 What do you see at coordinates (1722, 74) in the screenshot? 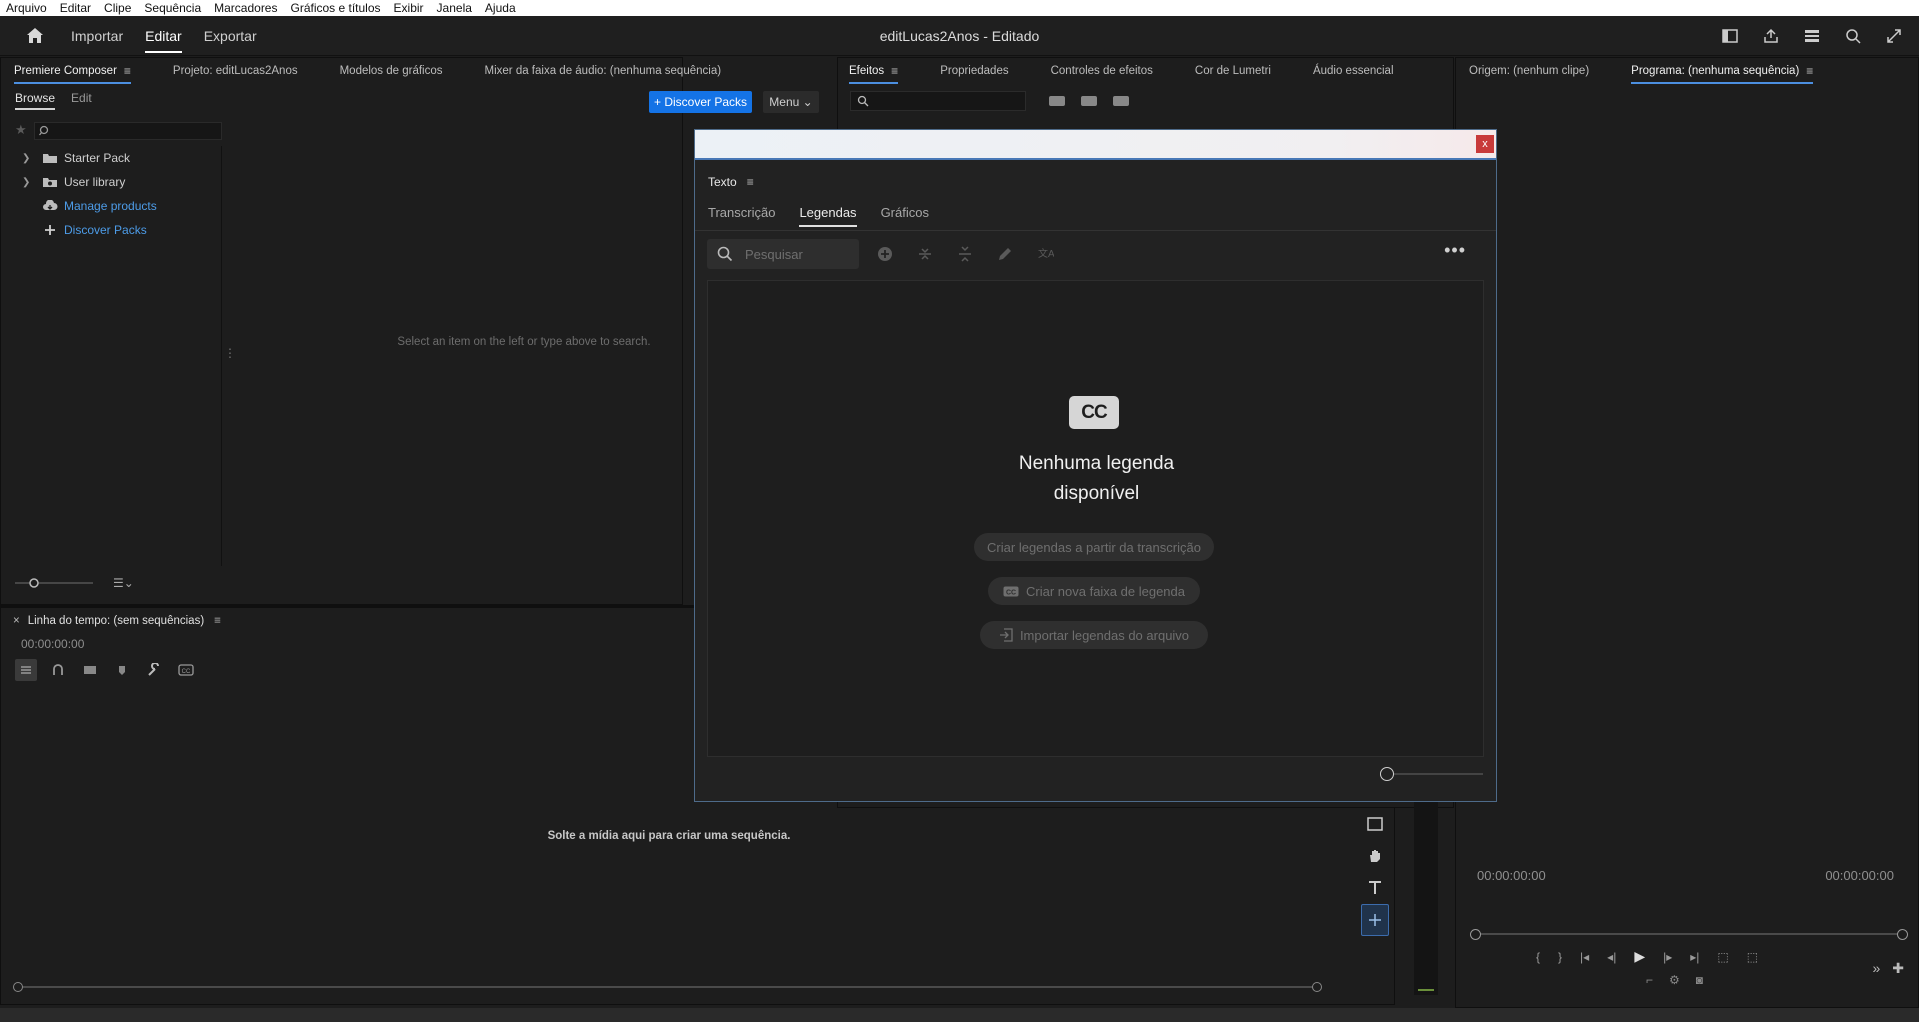
I see `tab-programa: Programa: (nenhuma sequência) ≡` at bounding box center [1722, 74].